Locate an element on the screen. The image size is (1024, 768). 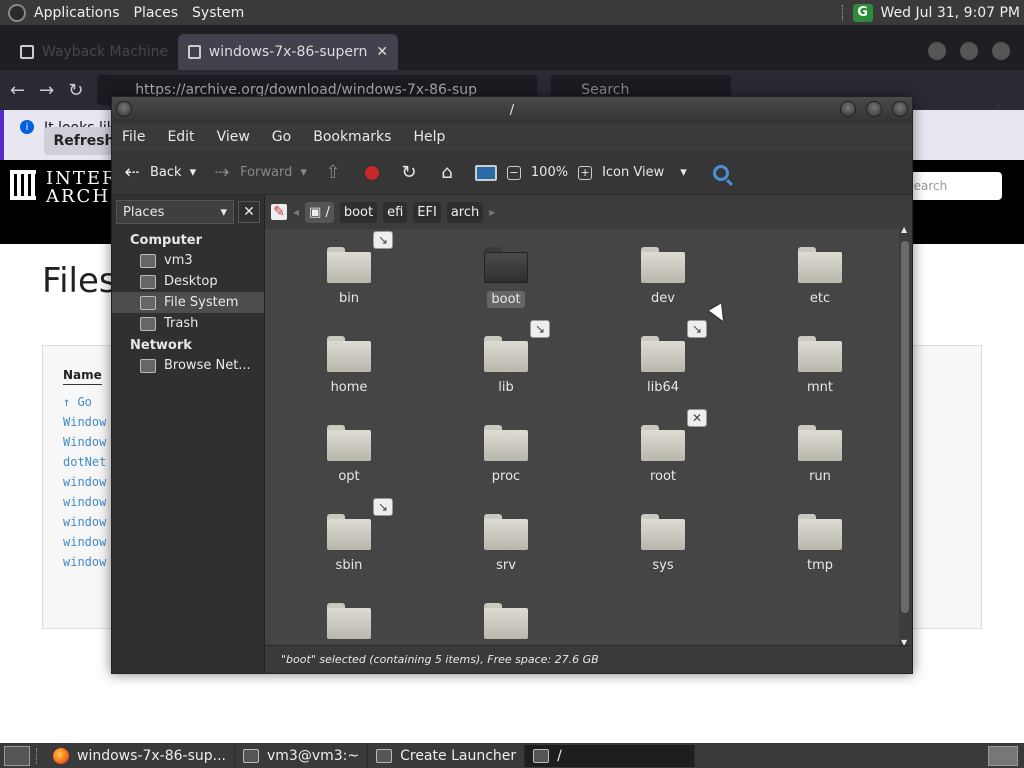
scrollbar-thumb is located at coordinates (905, 427).